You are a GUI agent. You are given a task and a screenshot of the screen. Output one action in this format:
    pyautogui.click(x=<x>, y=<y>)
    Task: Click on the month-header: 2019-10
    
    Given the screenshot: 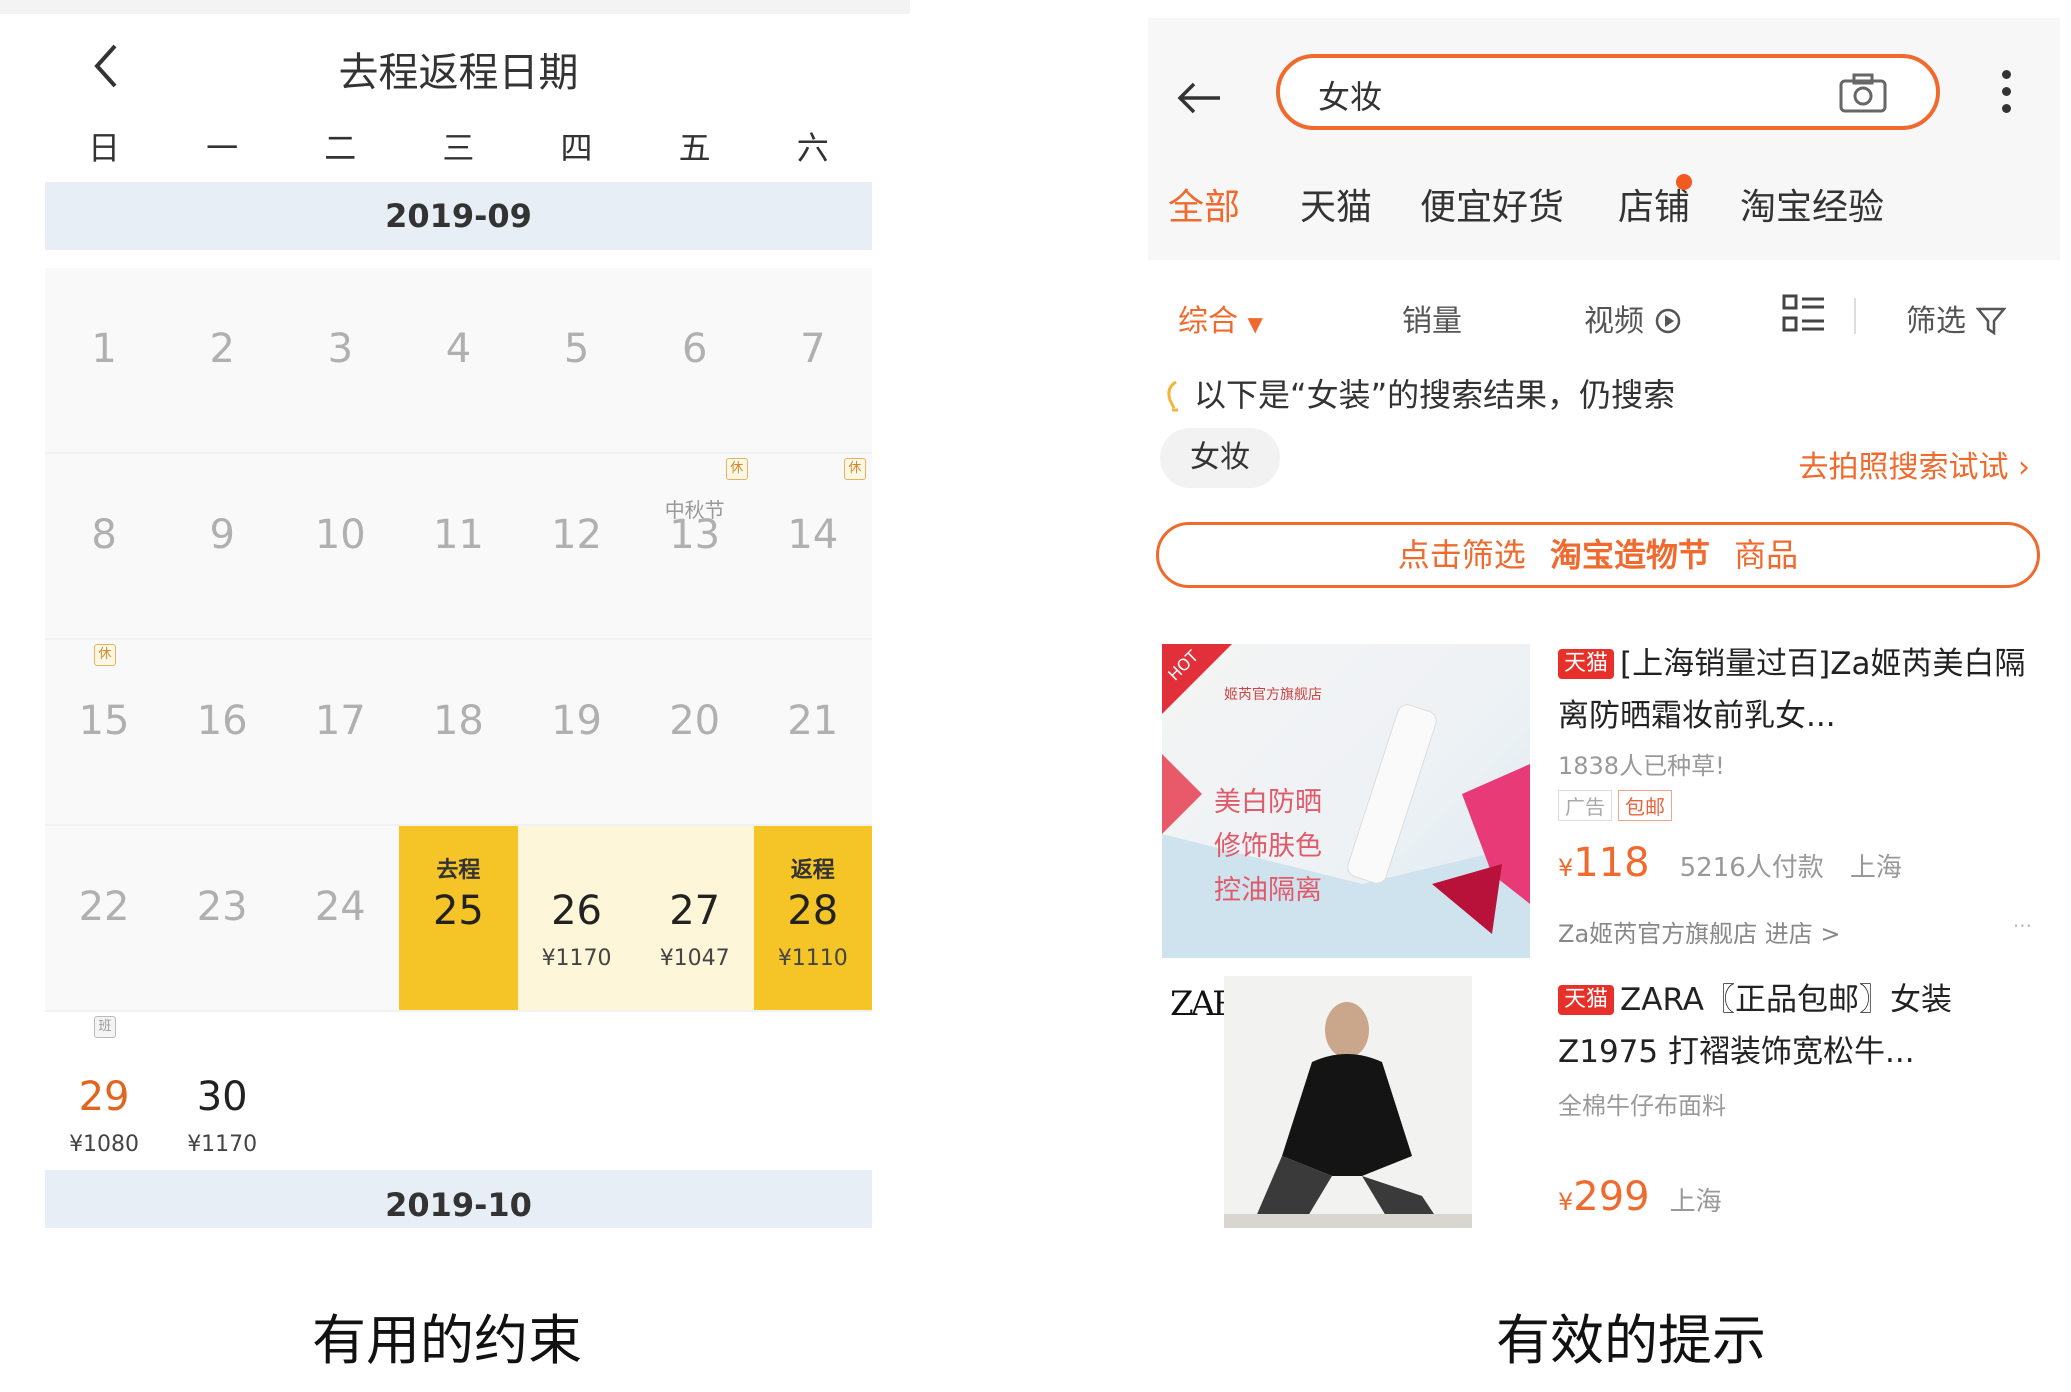 What is the action you would take?
    pyautogui.click(x=458, y=1199)
    